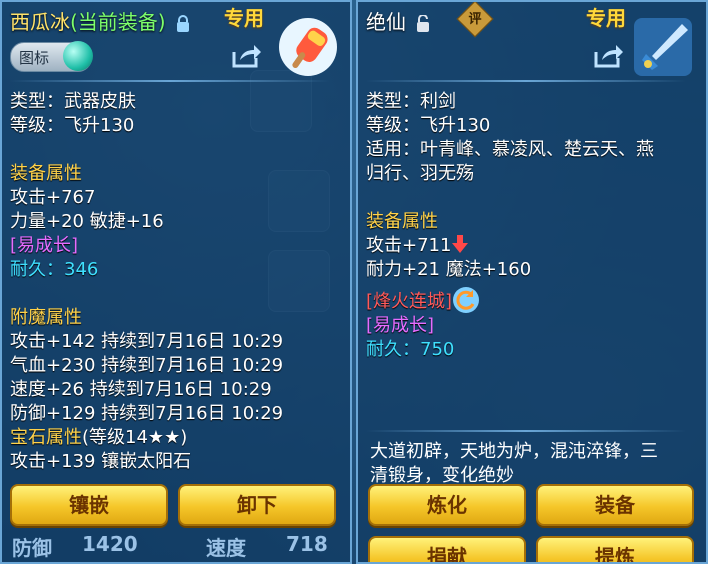  What do you see at coordinates (34, 58) in the screenshot?
I see `icon-toggle-label: 图标` at bounding box center [34, 58].